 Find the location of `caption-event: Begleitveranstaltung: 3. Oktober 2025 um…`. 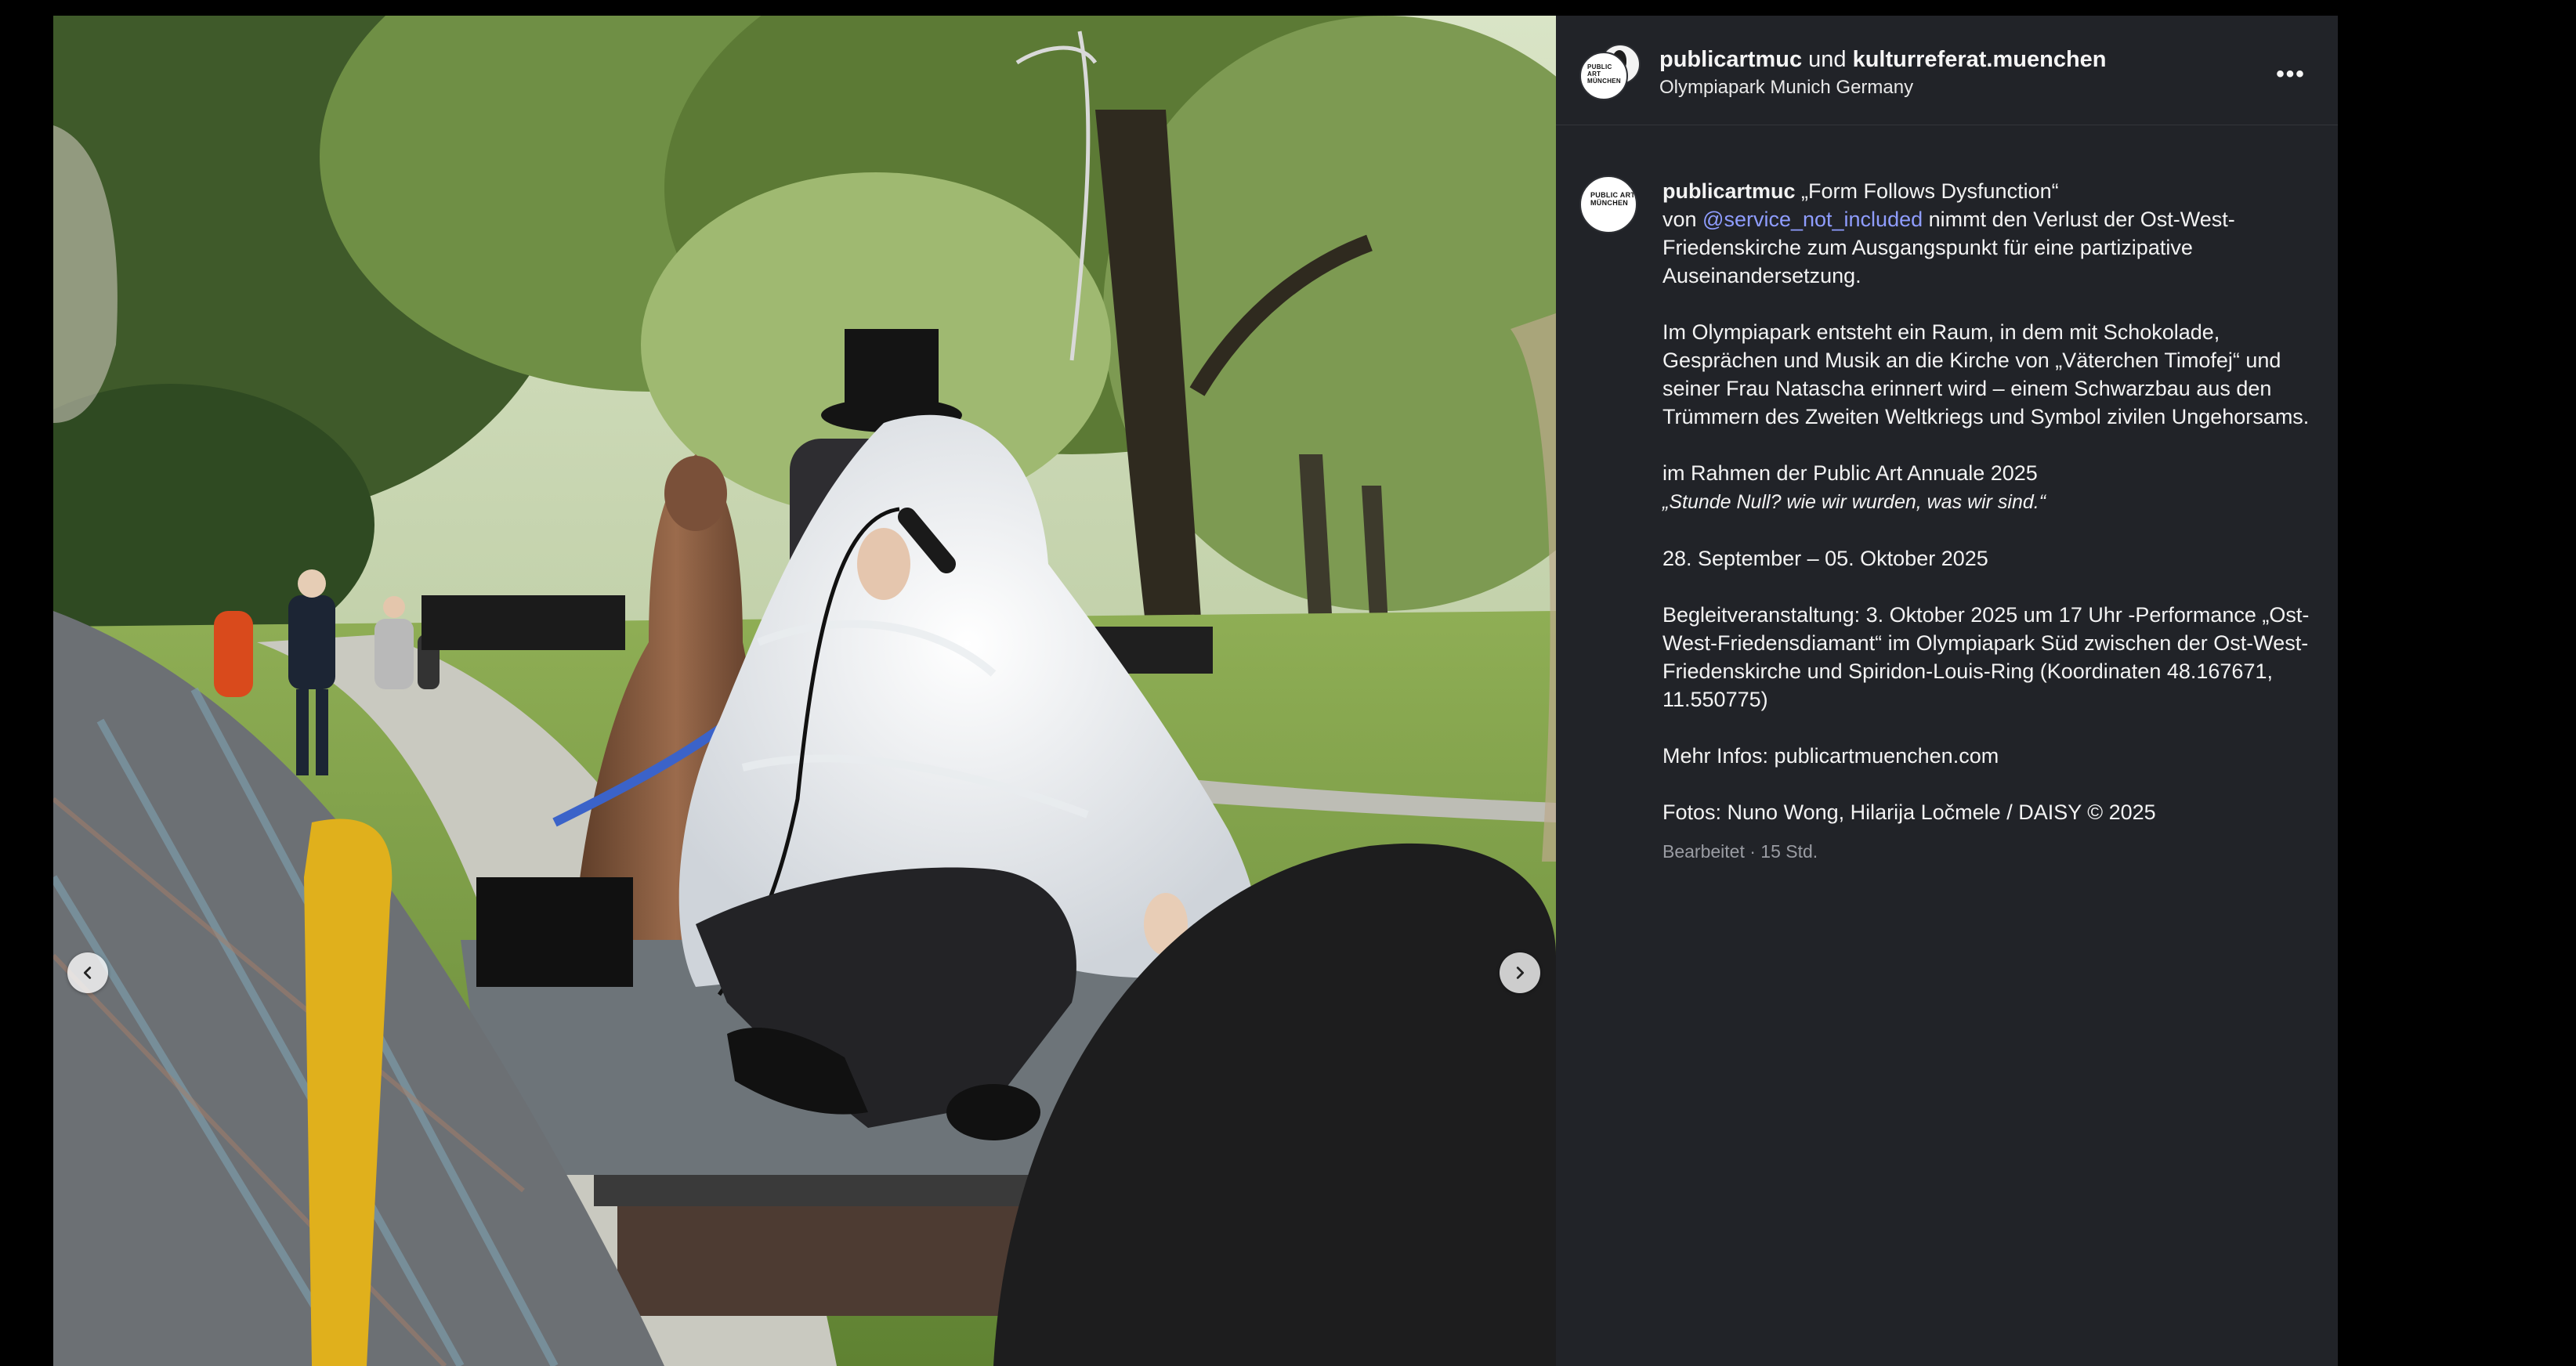

caption-event: Begleitveranstaltung: 3. Oktober 2025 um… is located at coordinates (1986, 657).